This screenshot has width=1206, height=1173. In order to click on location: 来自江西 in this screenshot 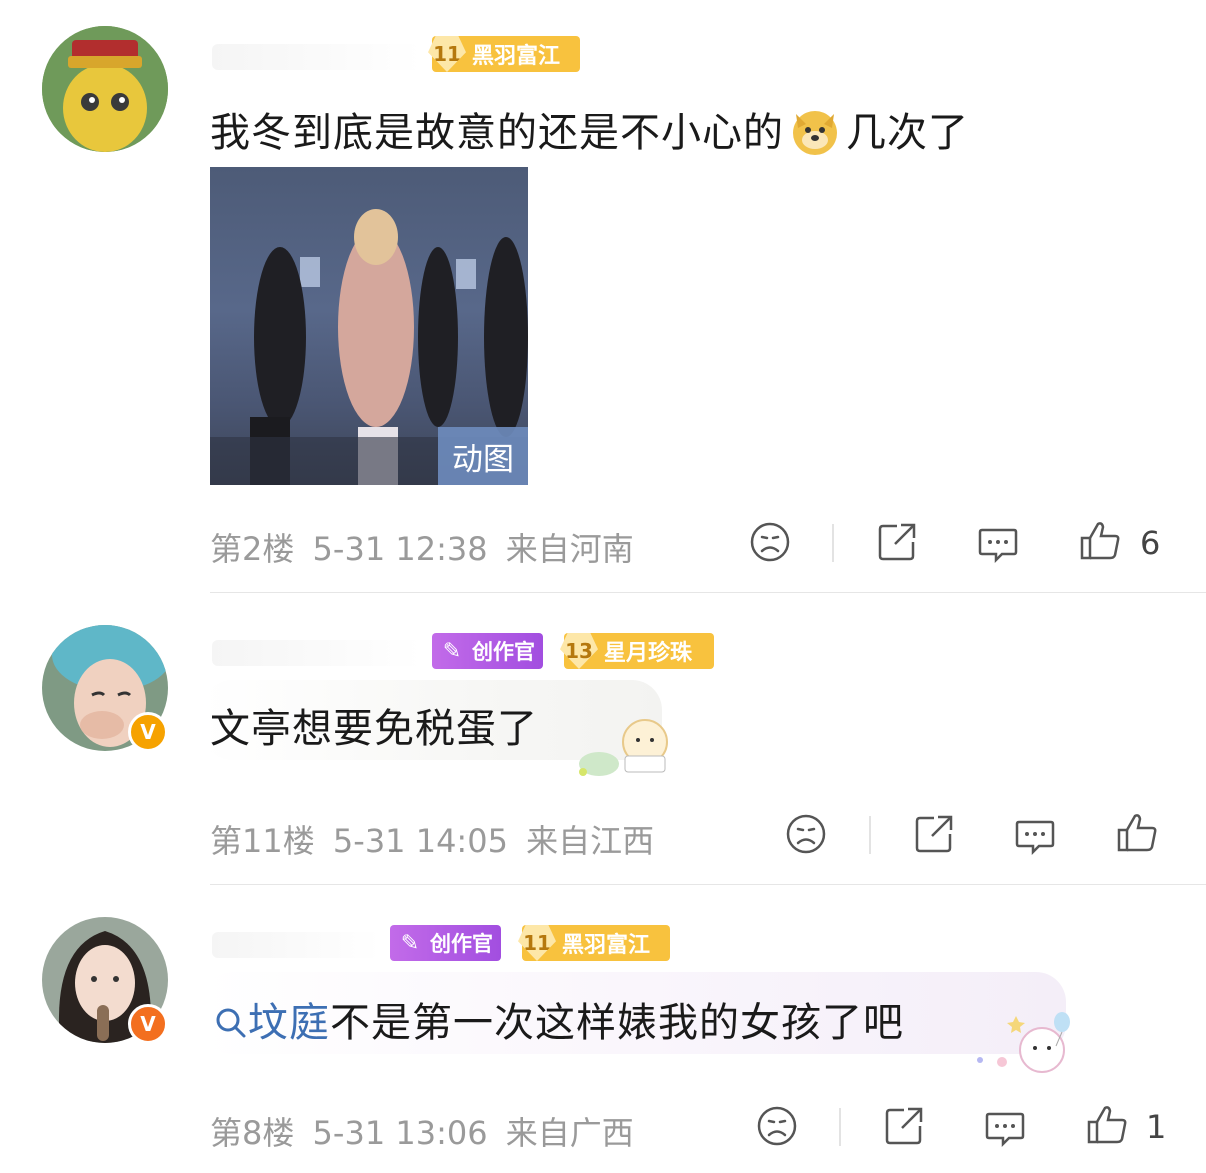, I will do `click(590, 841)`.